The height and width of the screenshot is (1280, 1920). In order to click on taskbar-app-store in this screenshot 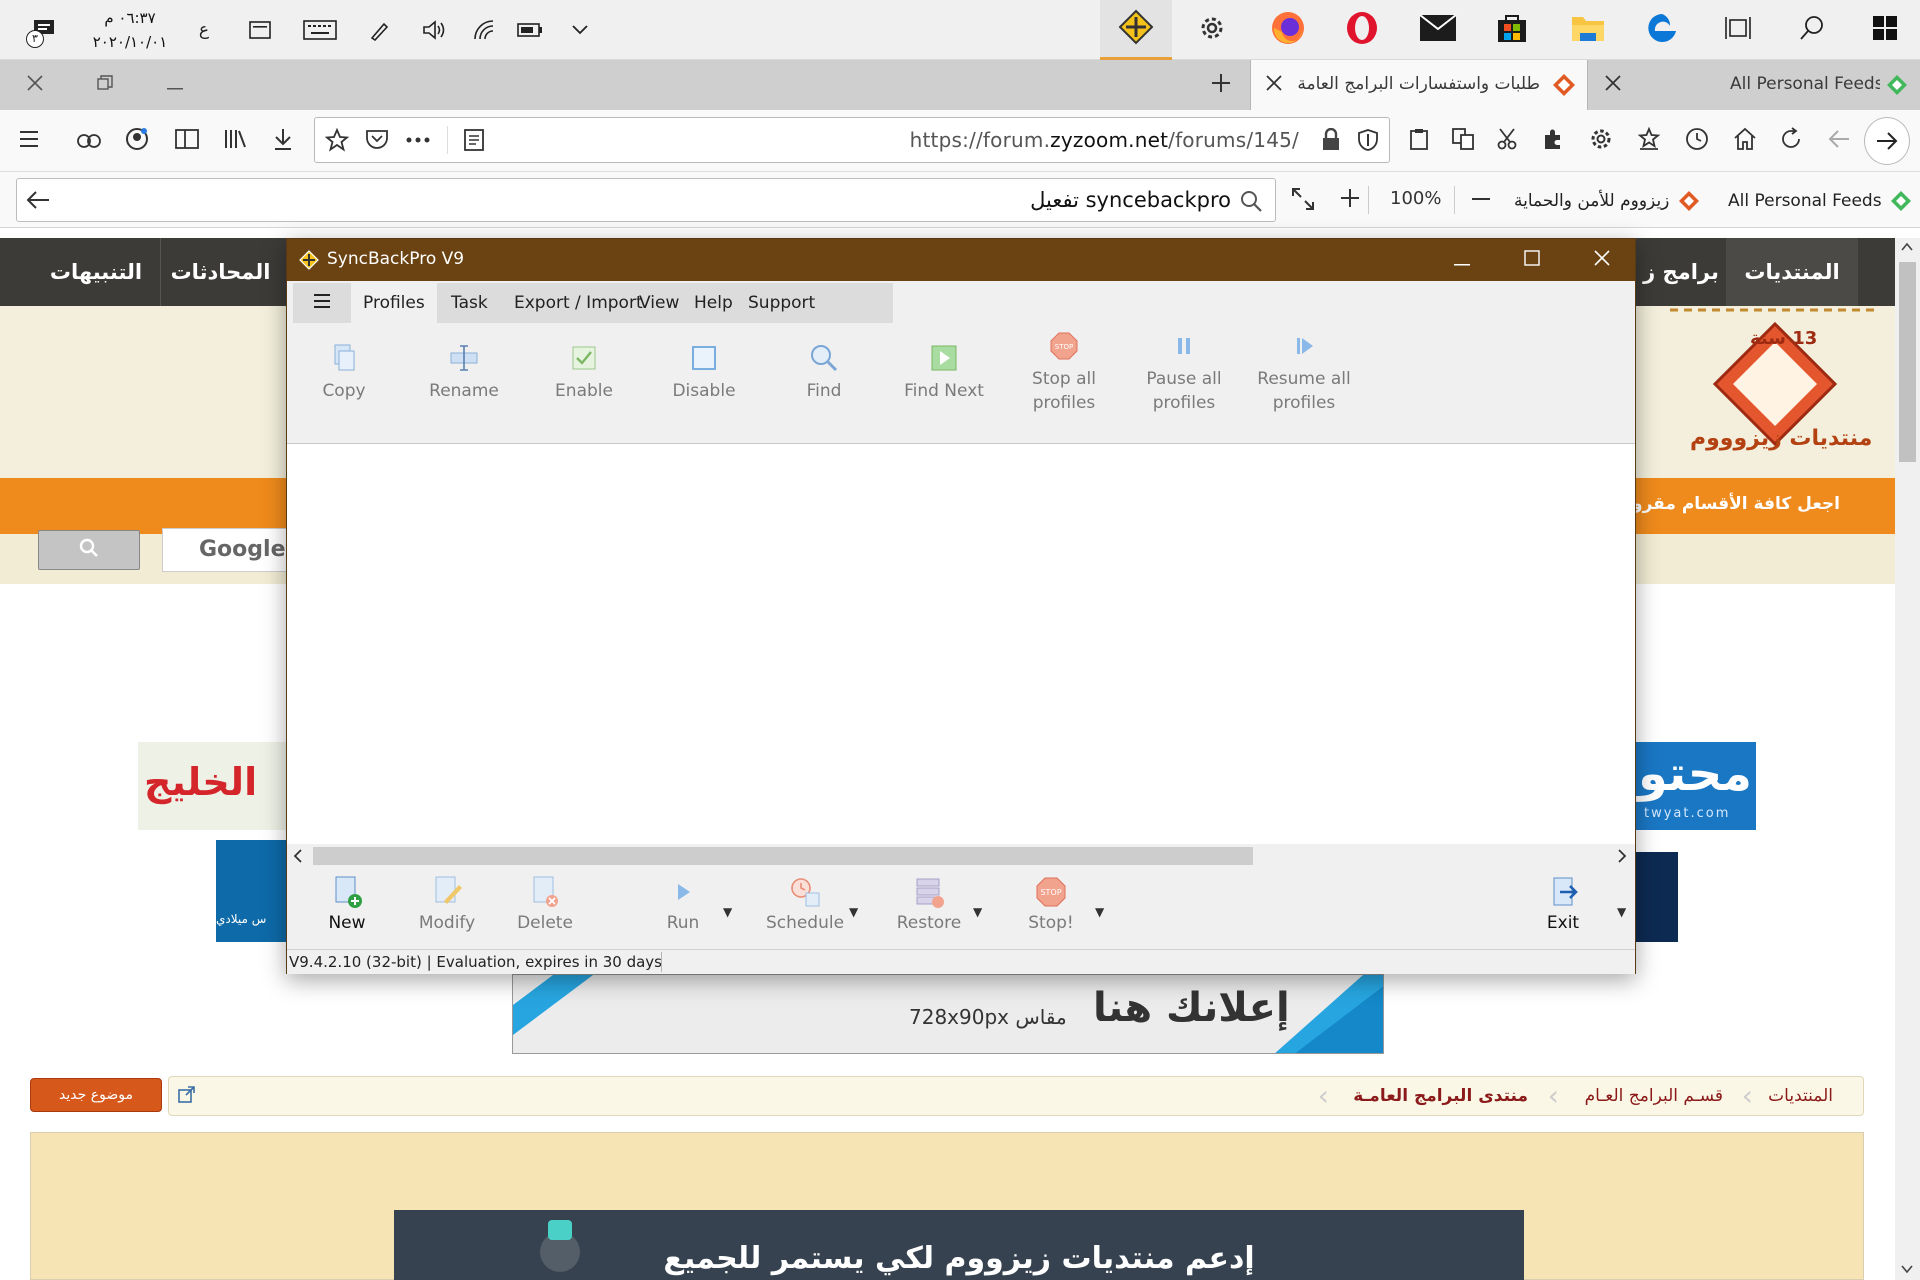, I will do `click(1512, 30)`.